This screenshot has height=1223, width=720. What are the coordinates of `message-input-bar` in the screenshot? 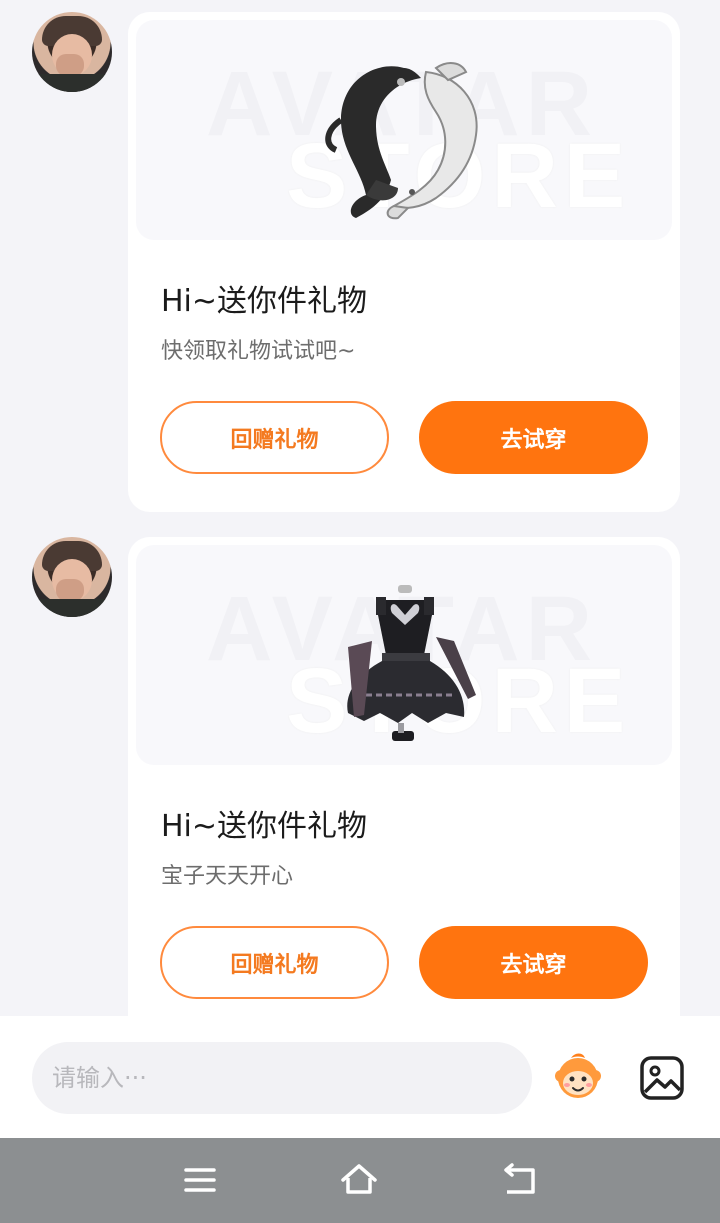 It's located at (360, 1077).